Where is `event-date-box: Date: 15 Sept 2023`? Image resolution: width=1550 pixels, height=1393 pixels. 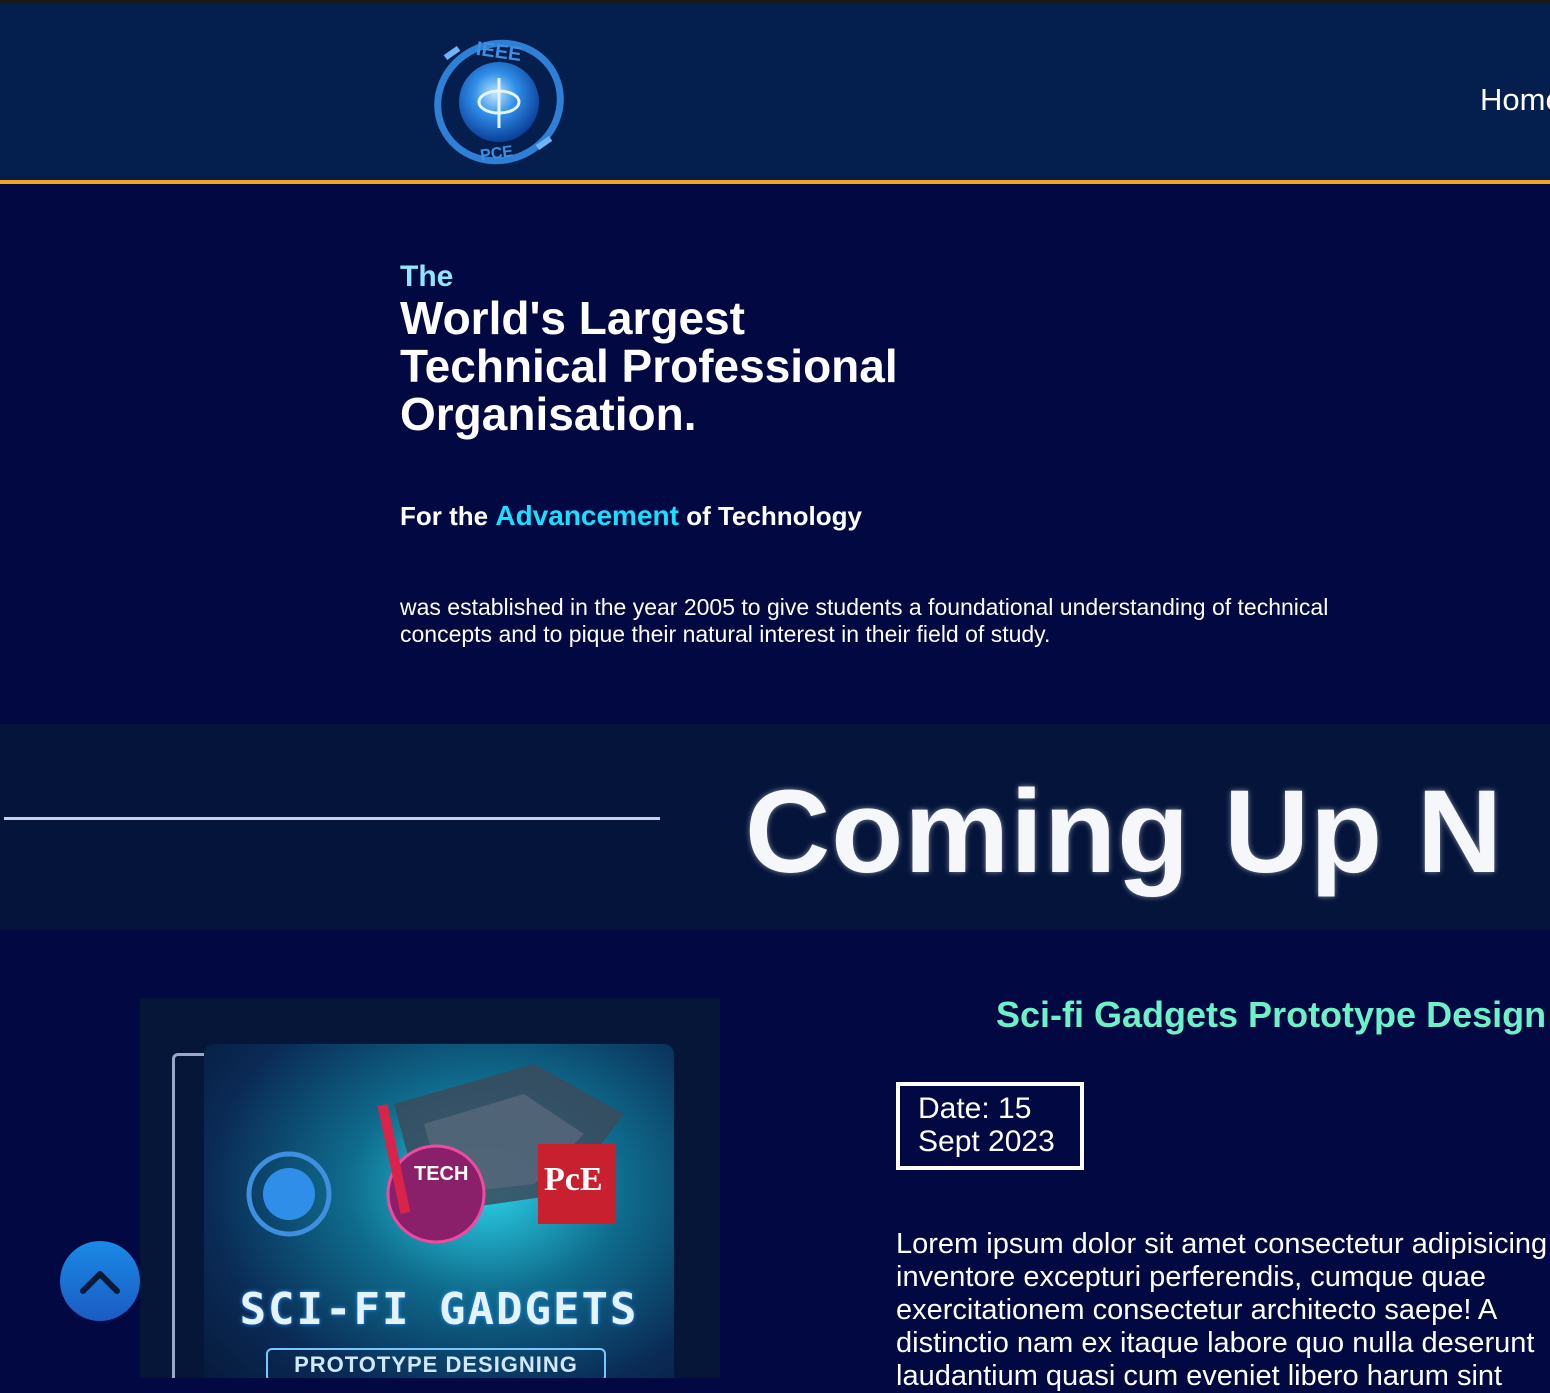
event-date-box: Date: 15 Sept 2023 is located at coordinates (990, 1126).